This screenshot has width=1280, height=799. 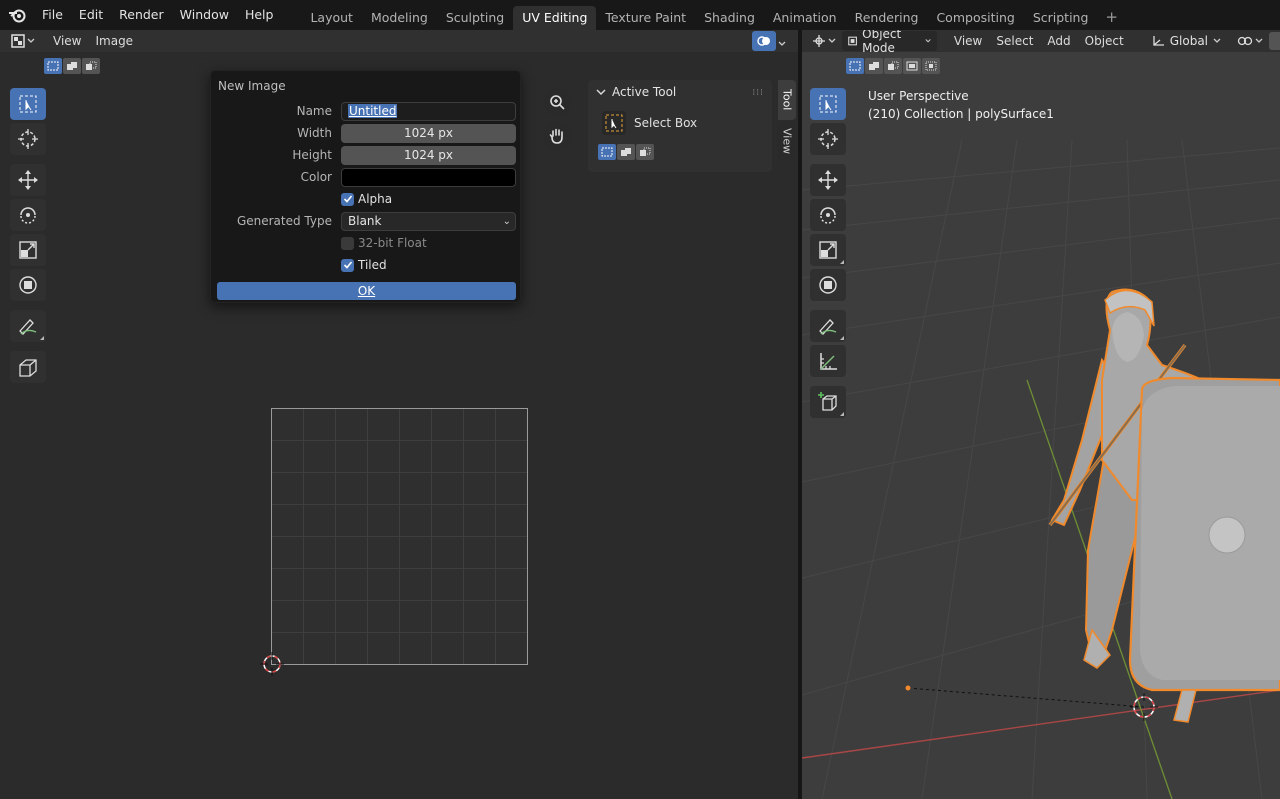 What do you see at coordinates (1217, 40) in the screenshot?
I see `chevron-down-icon` at bounding box center [1217, 40].